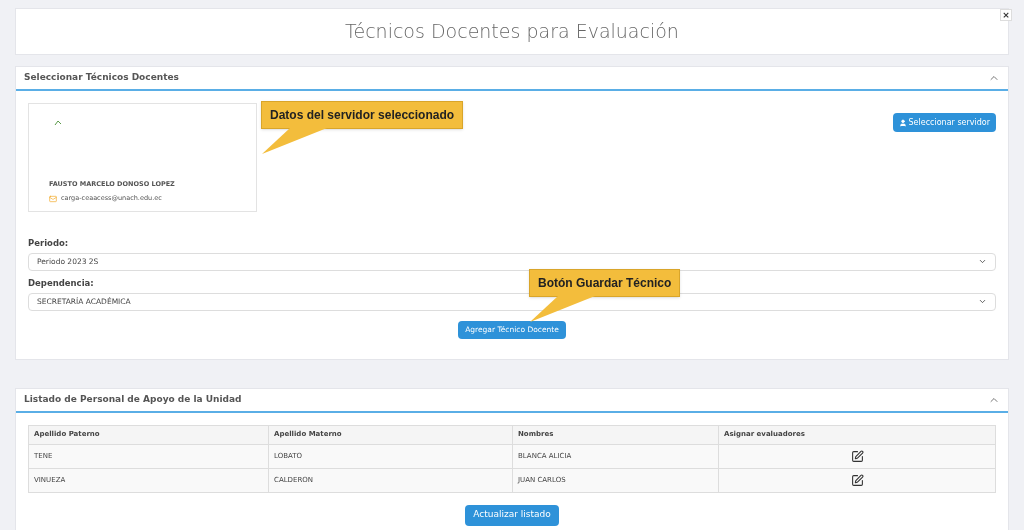 This screenshot has width=1024, height=530. Describe the element at coordinates (133, 399) in the screenshot. I see `panel-title: Listado de Personal de Apoyo de la Unidad` at that location.